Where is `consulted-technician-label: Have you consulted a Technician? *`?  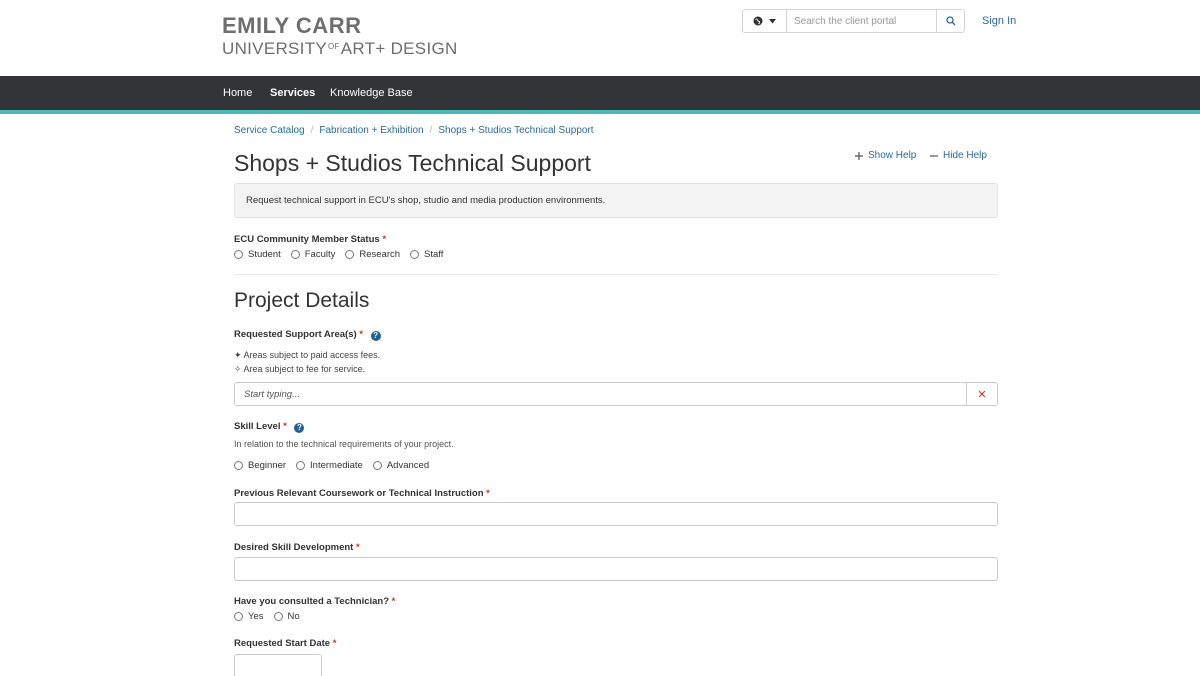
consulted-technician-label: Have you consulted a Technician? * is located at coordinates (314, 601).